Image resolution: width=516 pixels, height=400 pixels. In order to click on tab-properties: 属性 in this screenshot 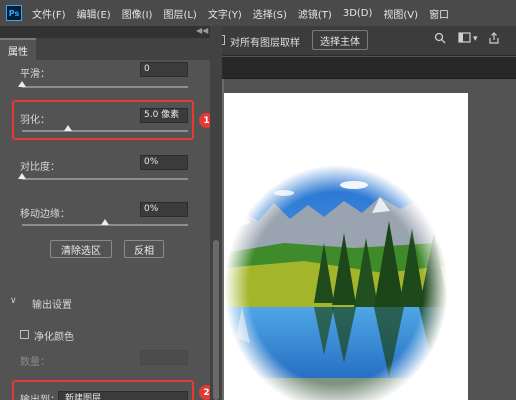, I will do `click(18, 49)`.